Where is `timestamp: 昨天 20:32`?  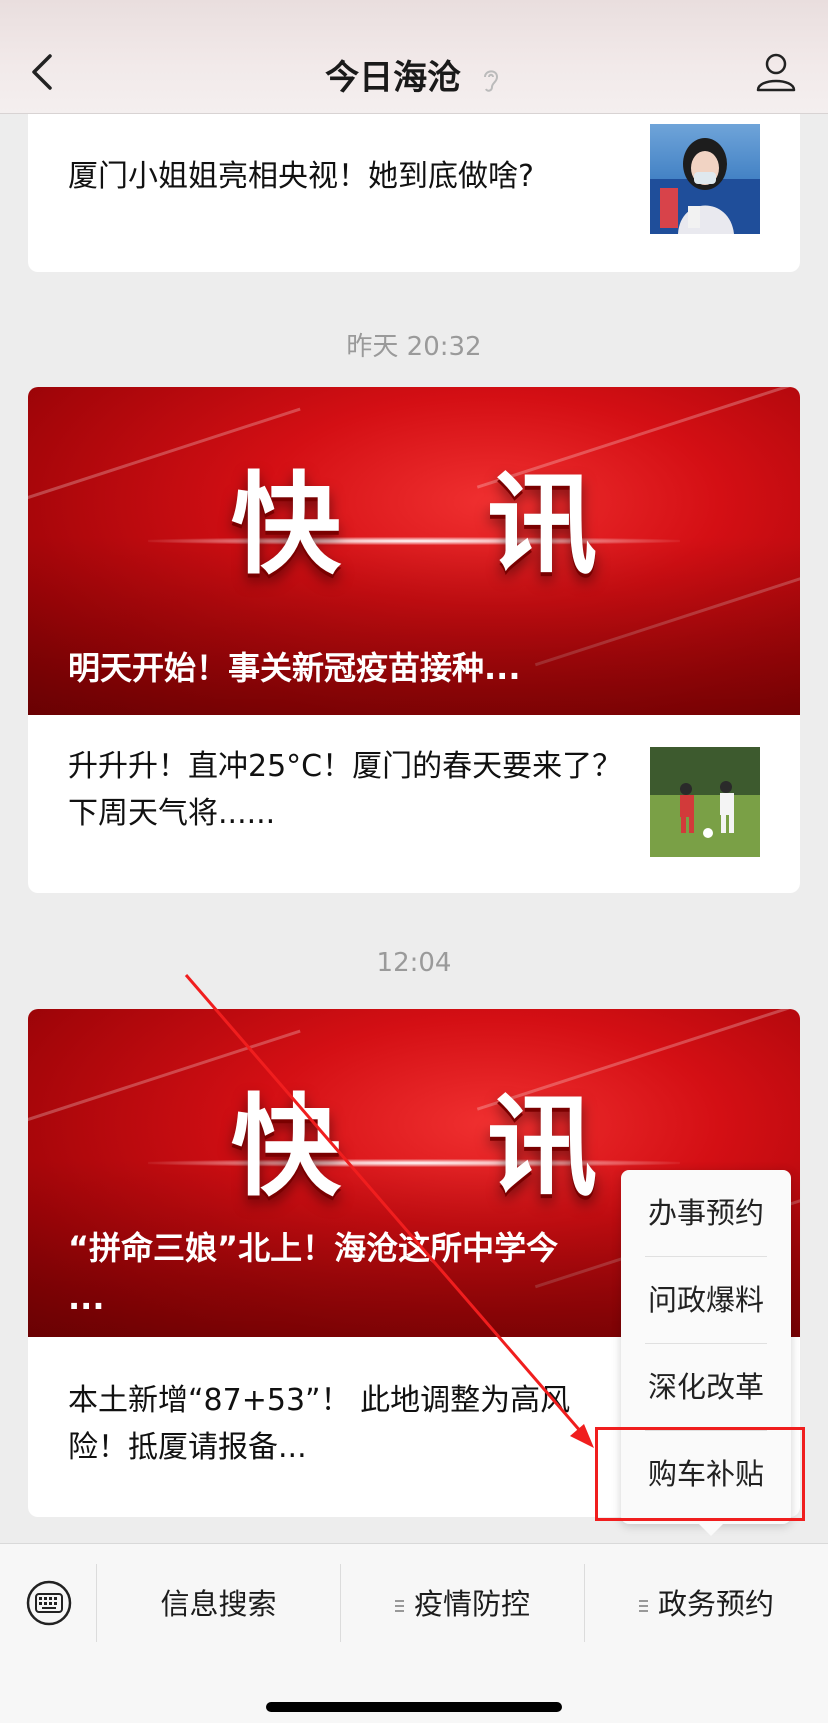 timestamp: 昨天 20:32 is located at coordinates (414, 347).